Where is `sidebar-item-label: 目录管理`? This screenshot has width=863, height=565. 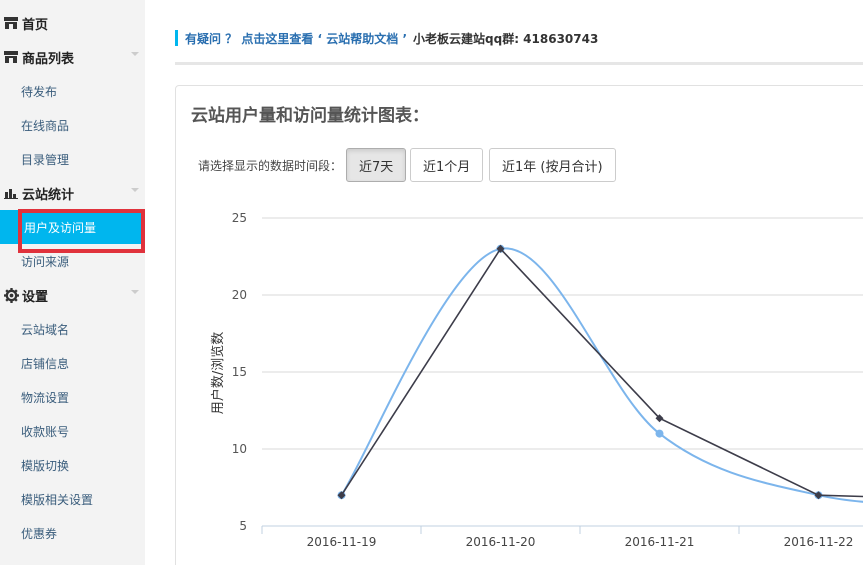 sidebar-item-label: 目录管理 is located at coordinates (45, 159).